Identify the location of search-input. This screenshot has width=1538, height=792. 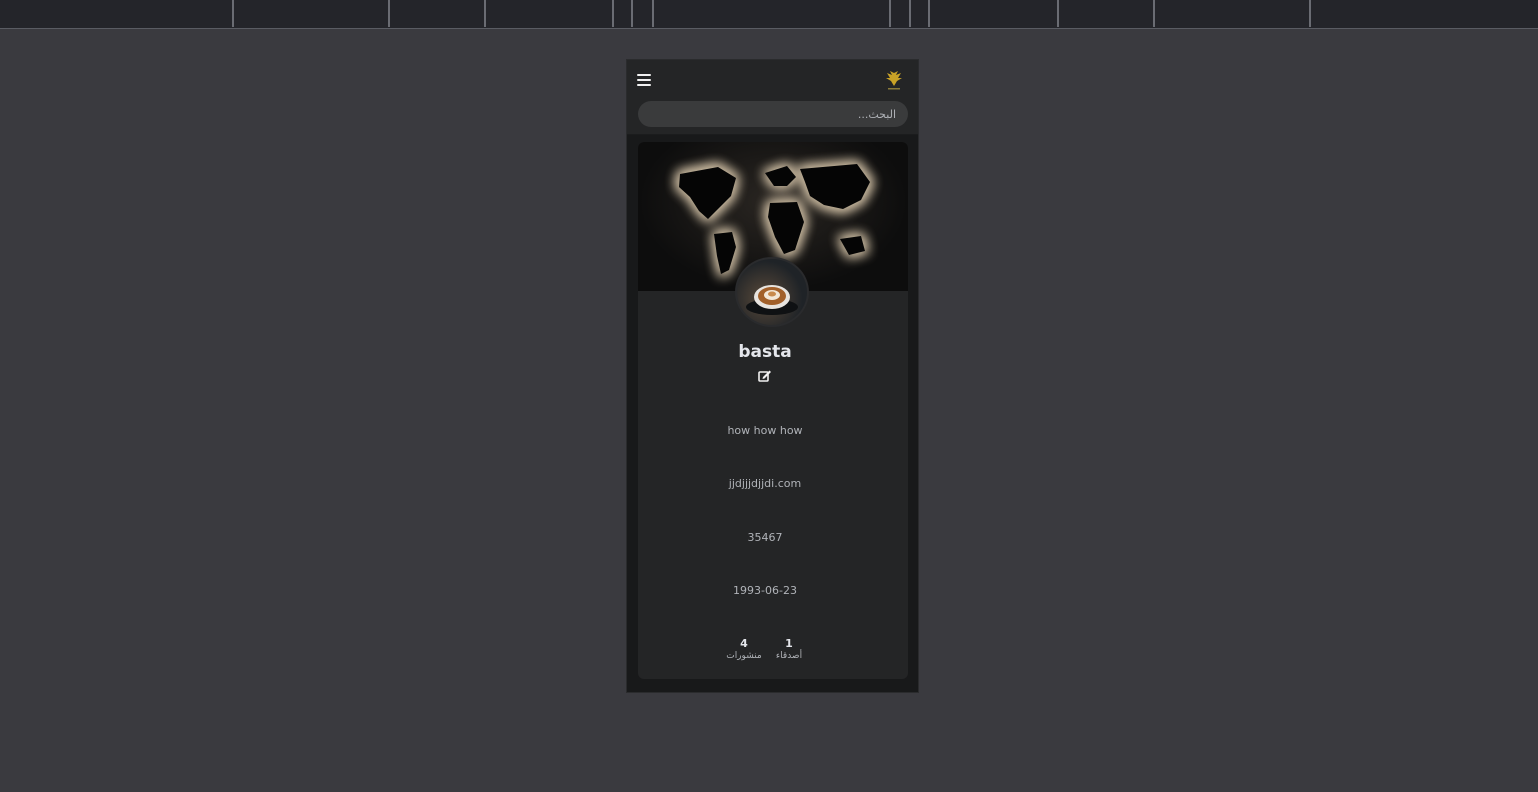
(773, 114).